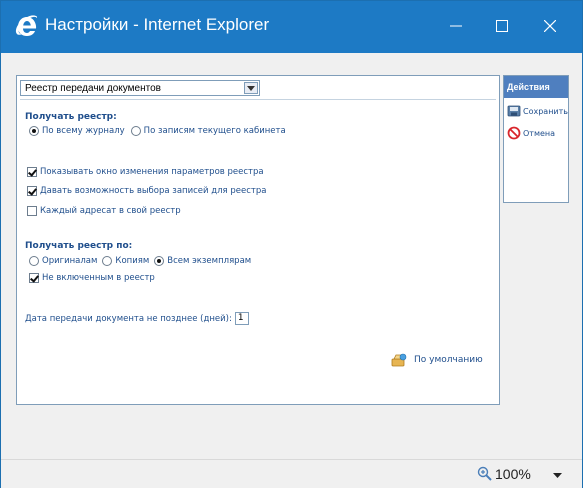 This screenshot has height=488, width=583. I want to click on default-button: По умолчанию, so click(437, 360).